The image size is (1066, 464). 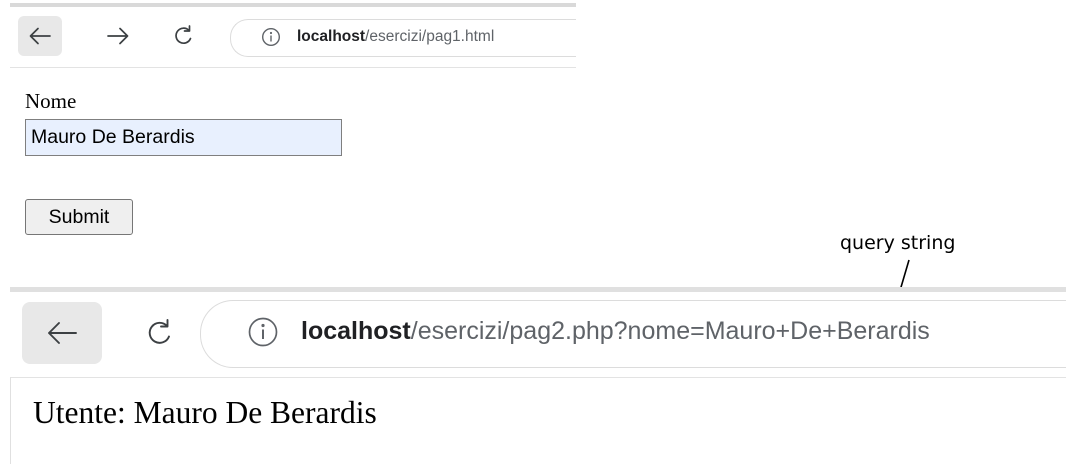 I want to click on name-label: Nome, so click(x=51, y=101).